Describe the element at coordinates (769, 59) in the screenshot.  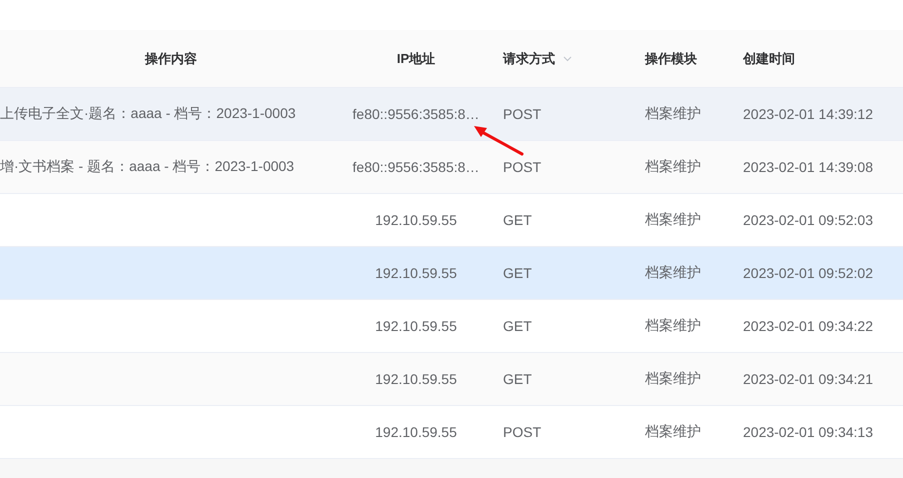
I see `header-label: 创建时间` at that location.